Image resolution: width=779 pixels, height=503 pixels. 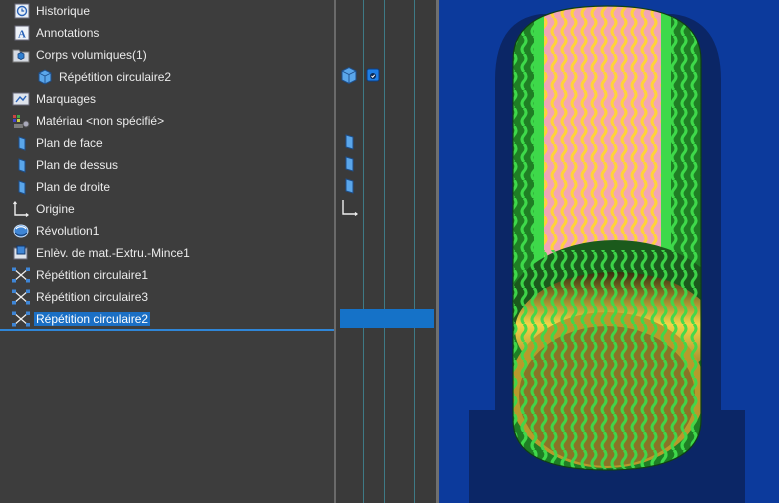 I want to click on tree-item-label: Répétition circulaire3, so click(x=92, y=297).